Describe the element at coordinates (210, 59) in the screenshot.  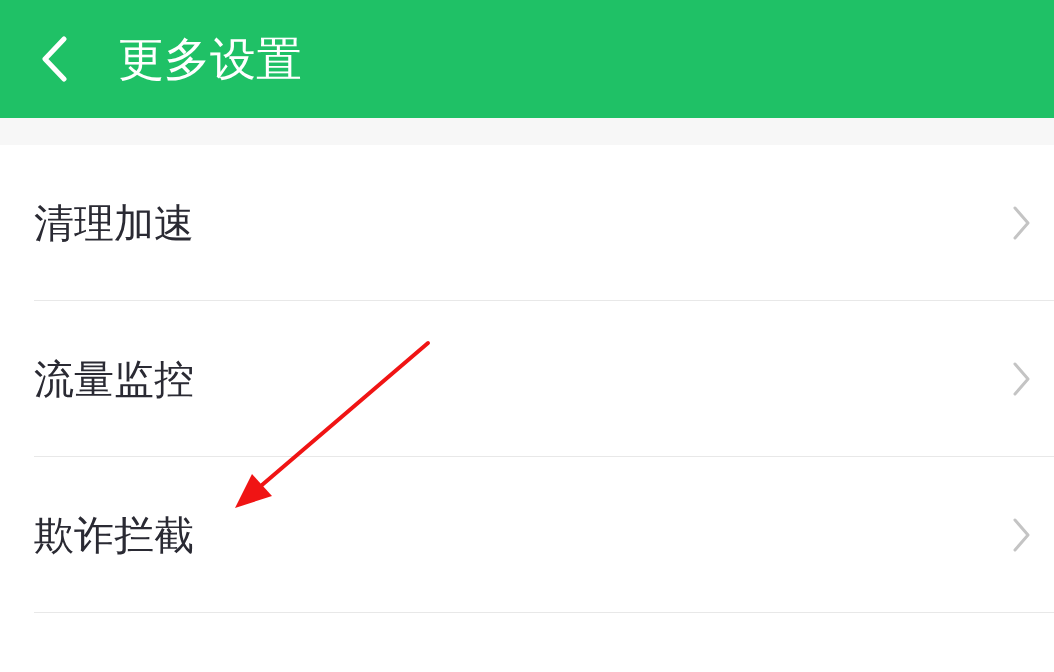
I see `page-title: 更多设置` at that location.